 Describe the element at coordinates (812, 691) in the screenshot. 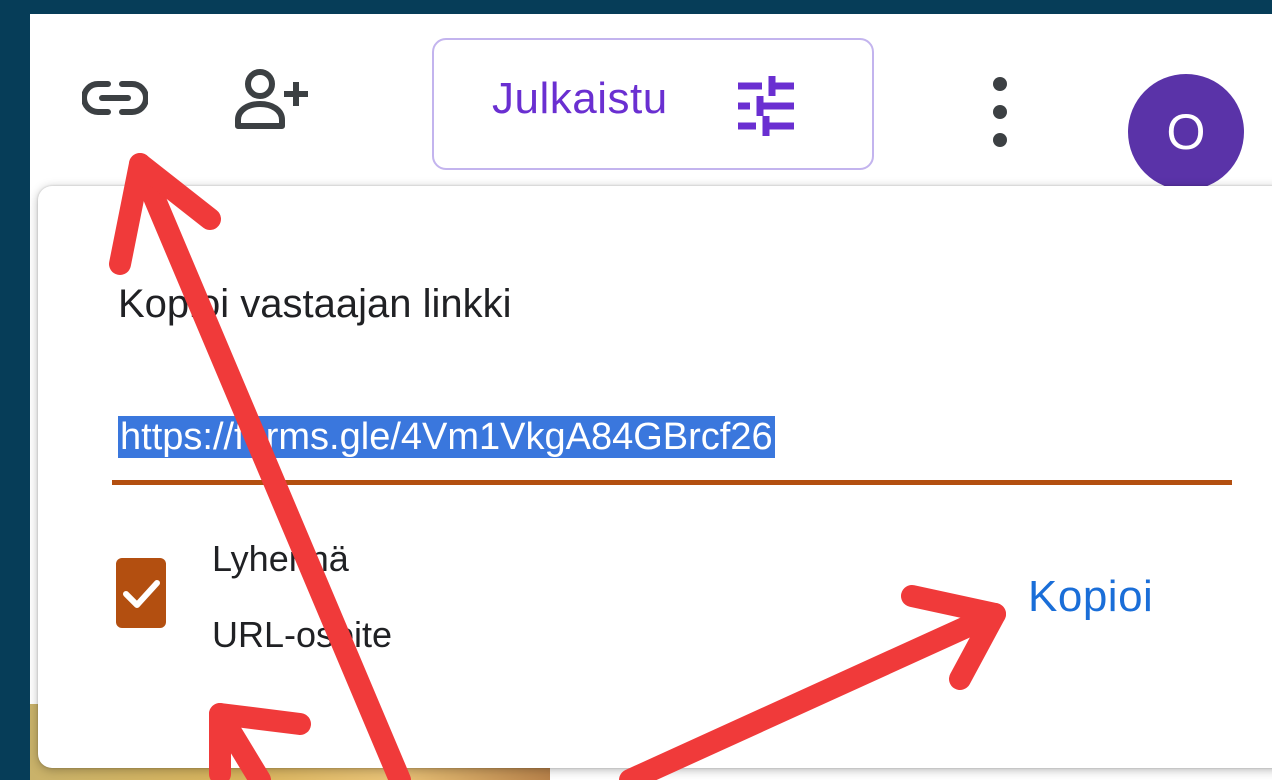

I see `annotation-arrow-copy` at that location.